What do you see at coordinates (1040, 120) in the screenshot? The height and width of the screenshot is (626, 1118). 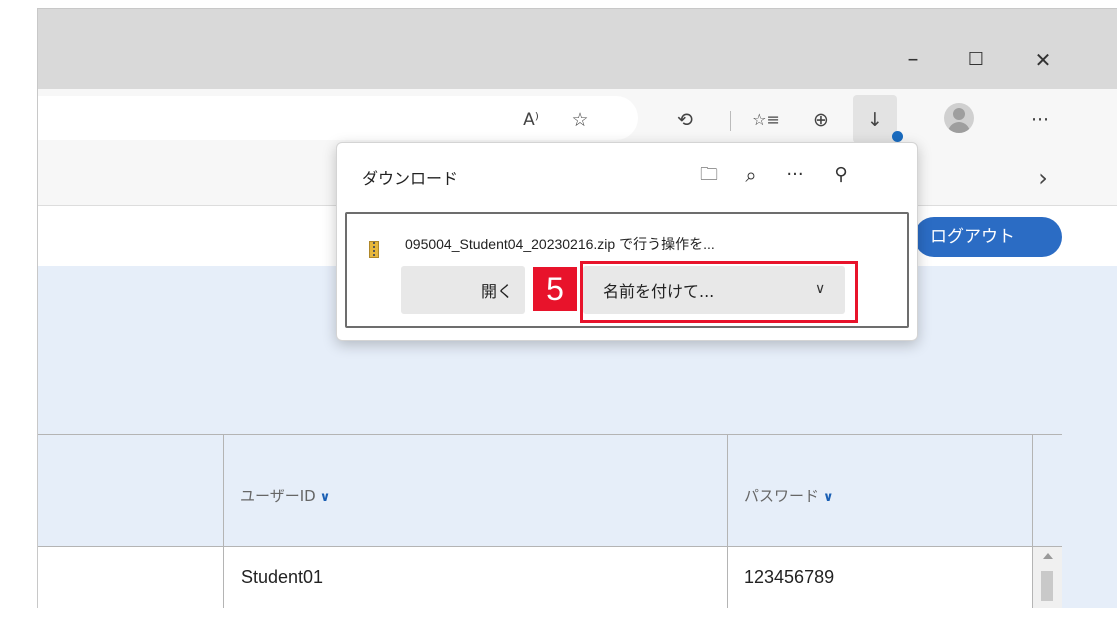 I see `settings-more-icon: ···` at bounding box center [1040, 120].